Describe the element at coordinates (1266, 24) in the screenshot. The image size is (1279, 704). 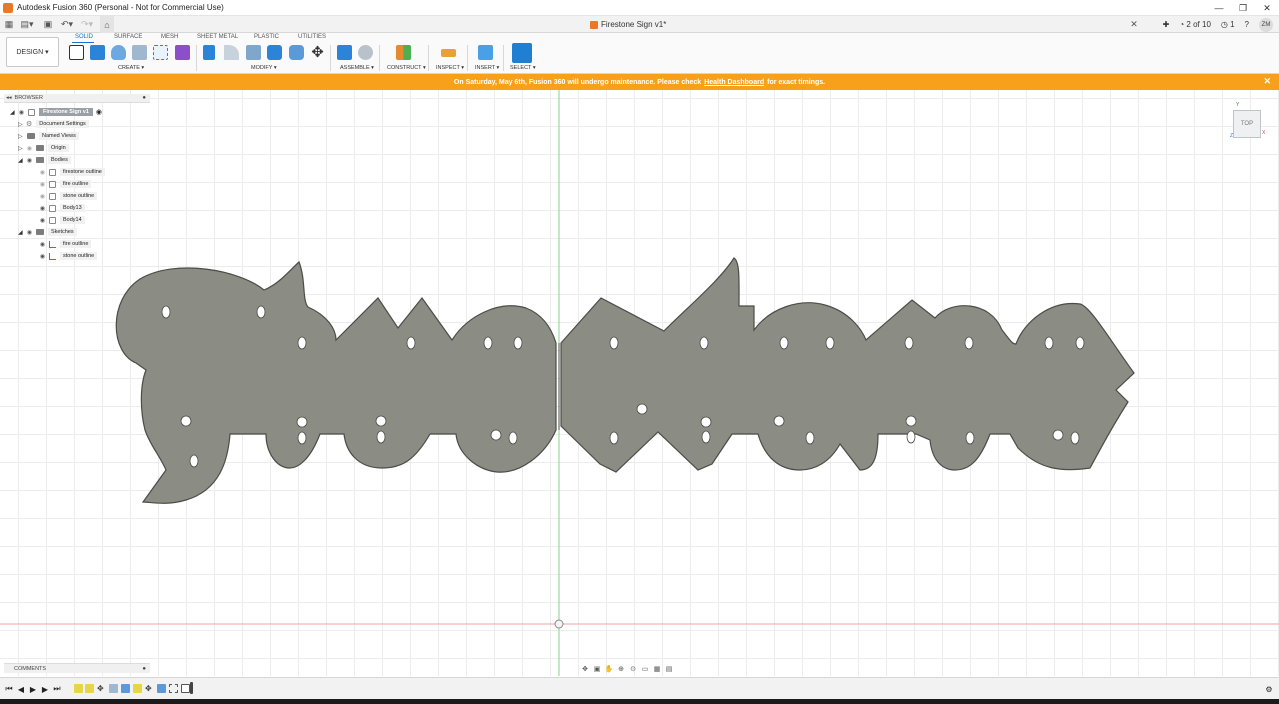
I see `user-avatar: ZM` at that location.